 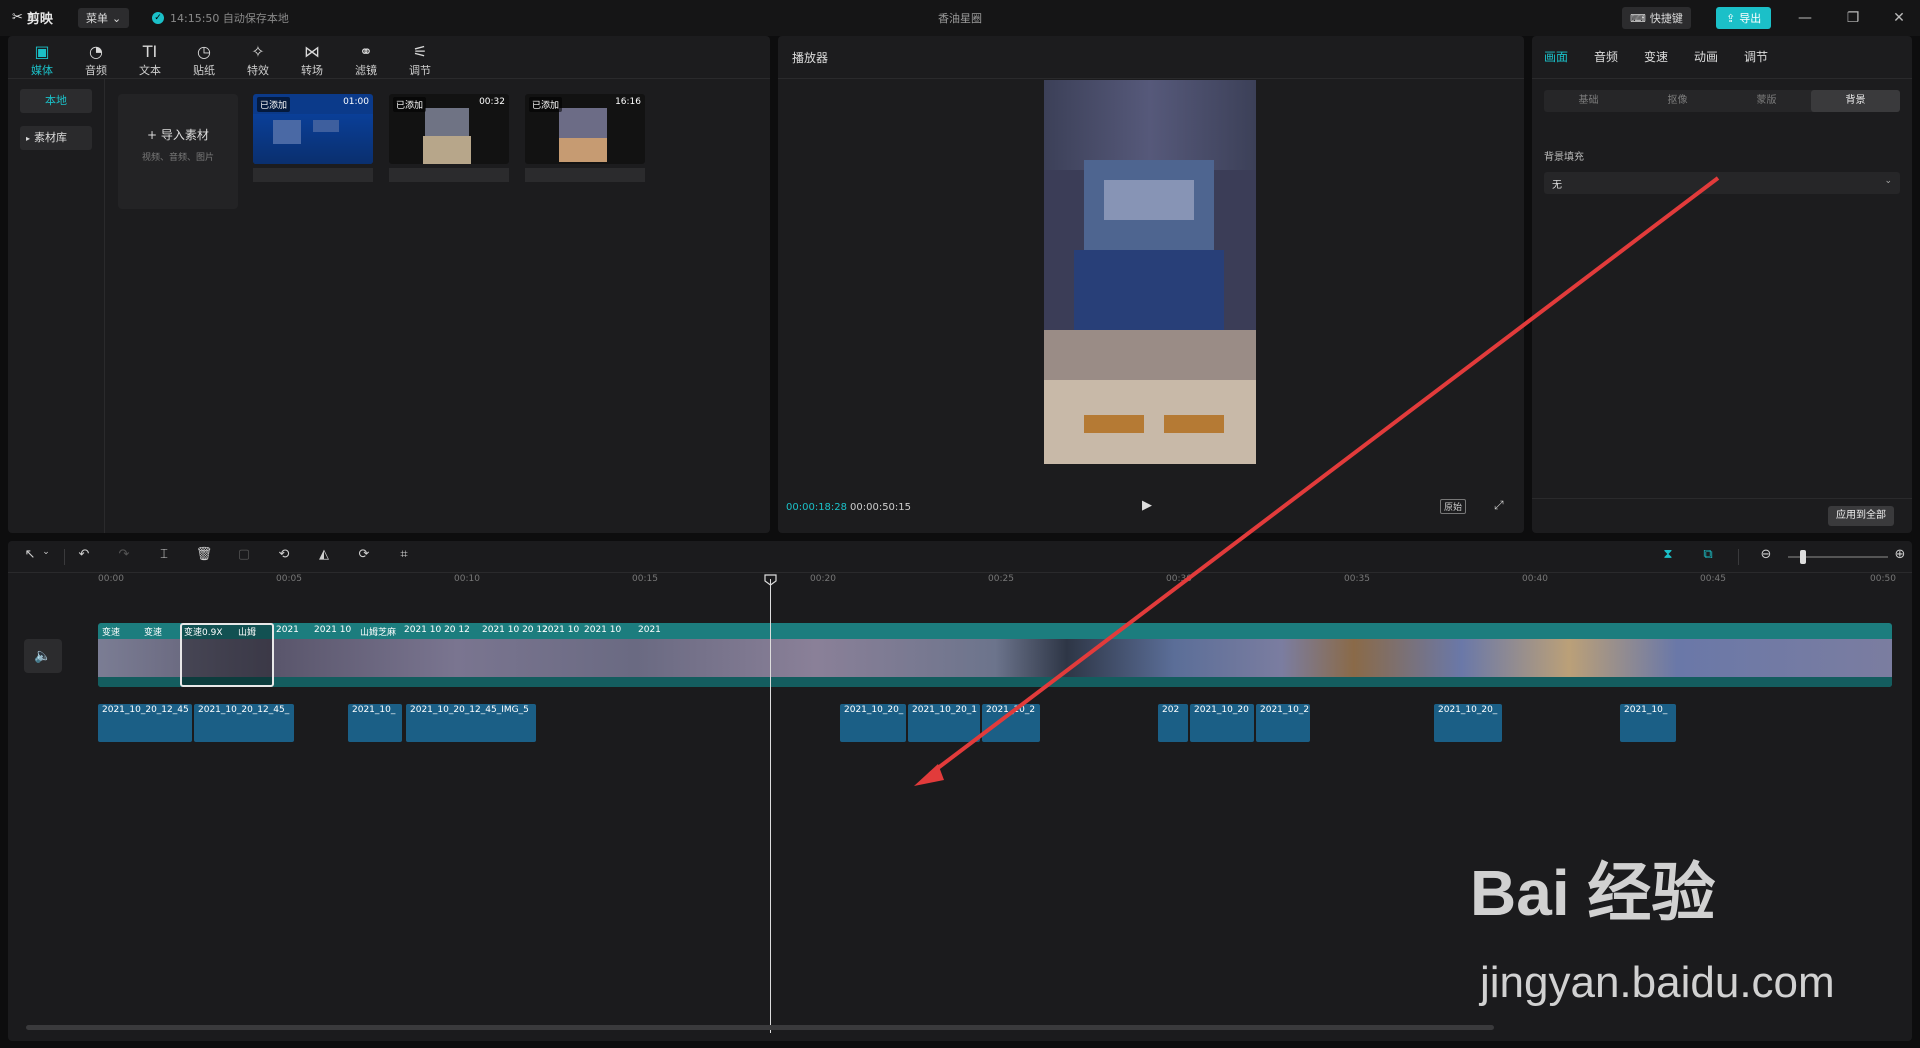 I want to click on baidu-watermark: Bai 经验 jingyan.baidu.com, so click(x=1690, y=927).